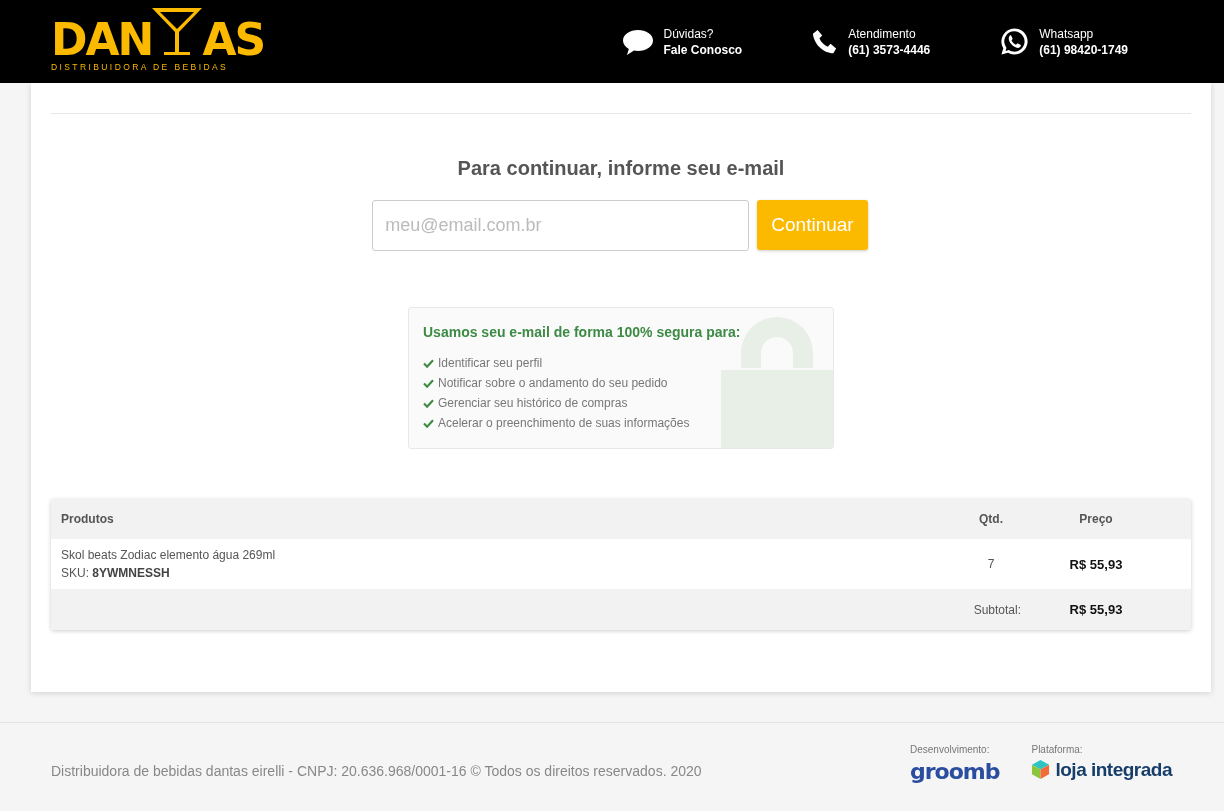 Image resolution: width=1224 pixels, height=811 pixels. I want to click on product-sku: SKU: 8YWMNESSH, so click(116, 573).